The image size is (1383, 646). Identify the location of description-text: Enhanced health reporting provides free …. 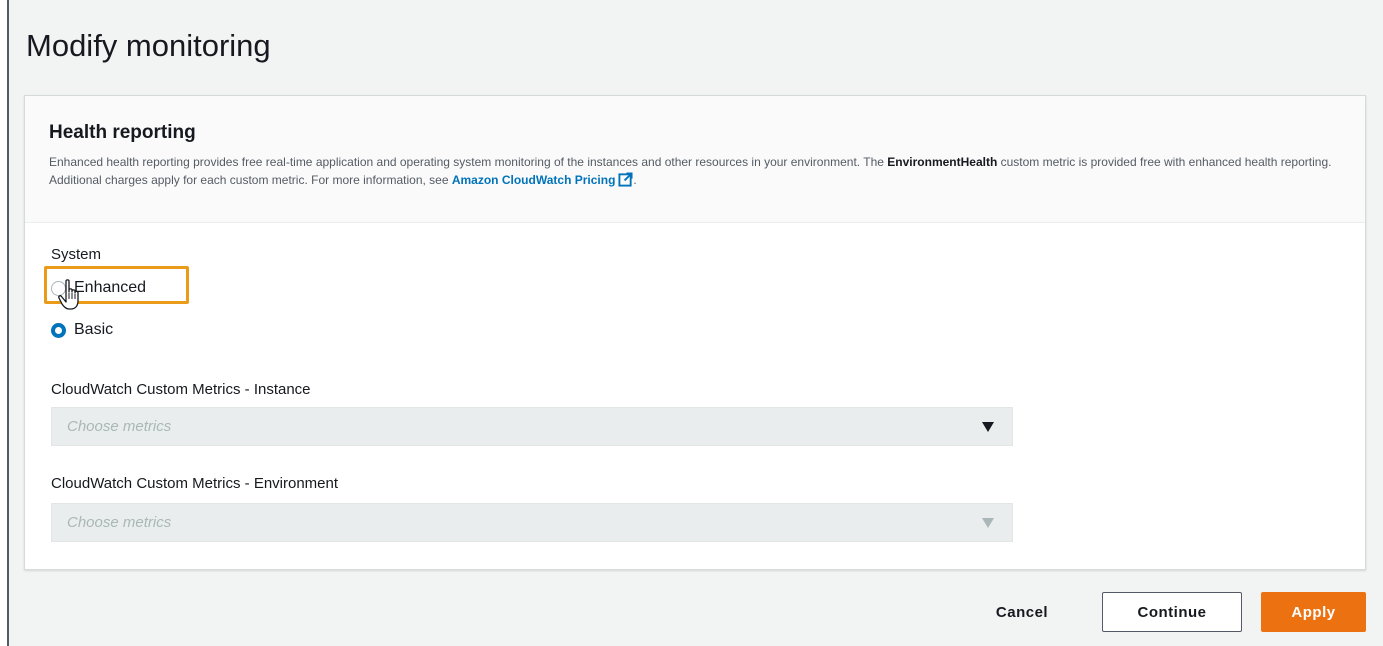
(468, 162).